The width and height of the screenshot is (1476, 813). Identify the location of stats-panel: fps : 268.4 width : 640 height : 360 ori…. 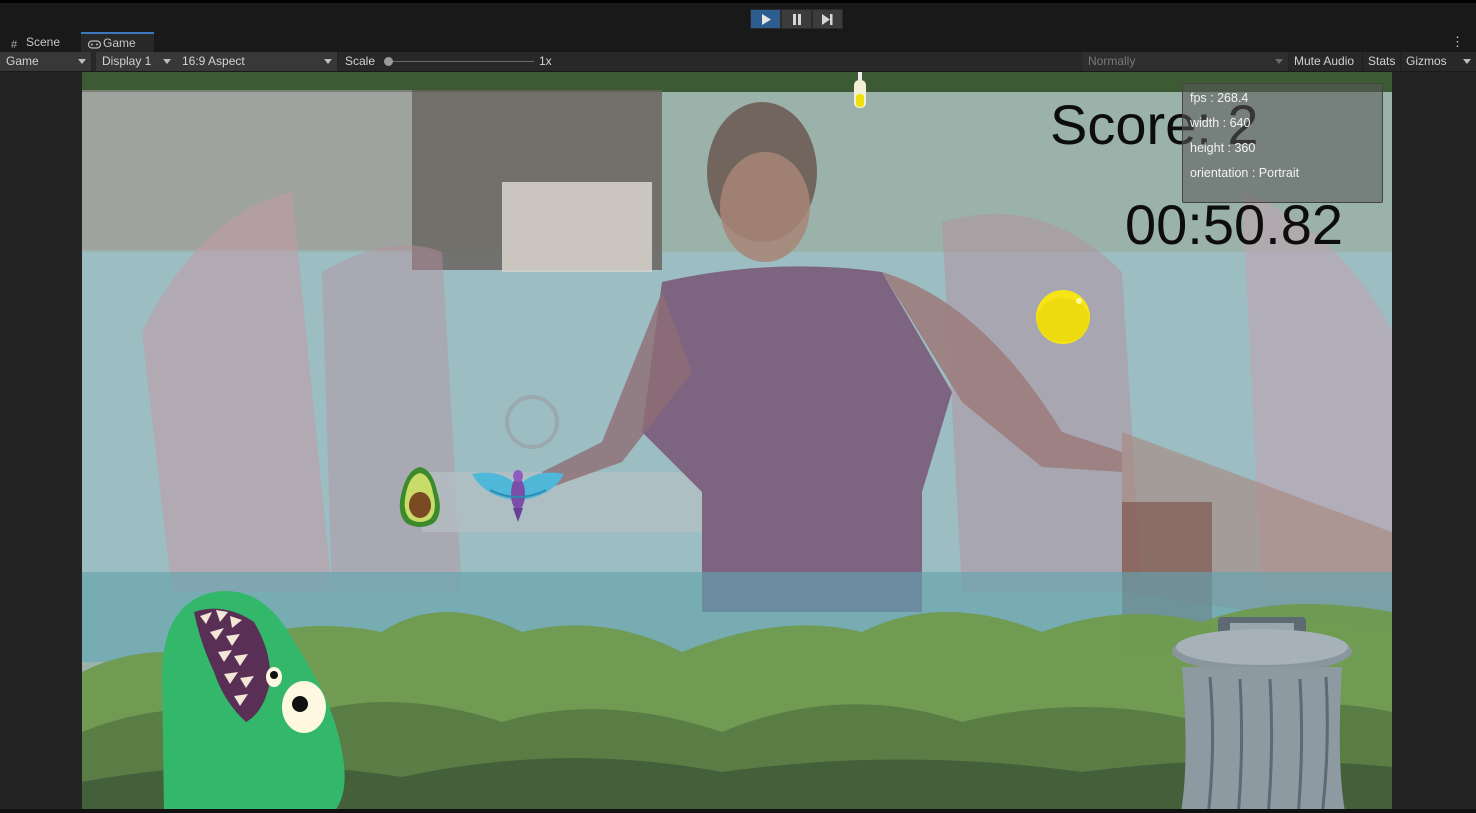
(1282, 143).